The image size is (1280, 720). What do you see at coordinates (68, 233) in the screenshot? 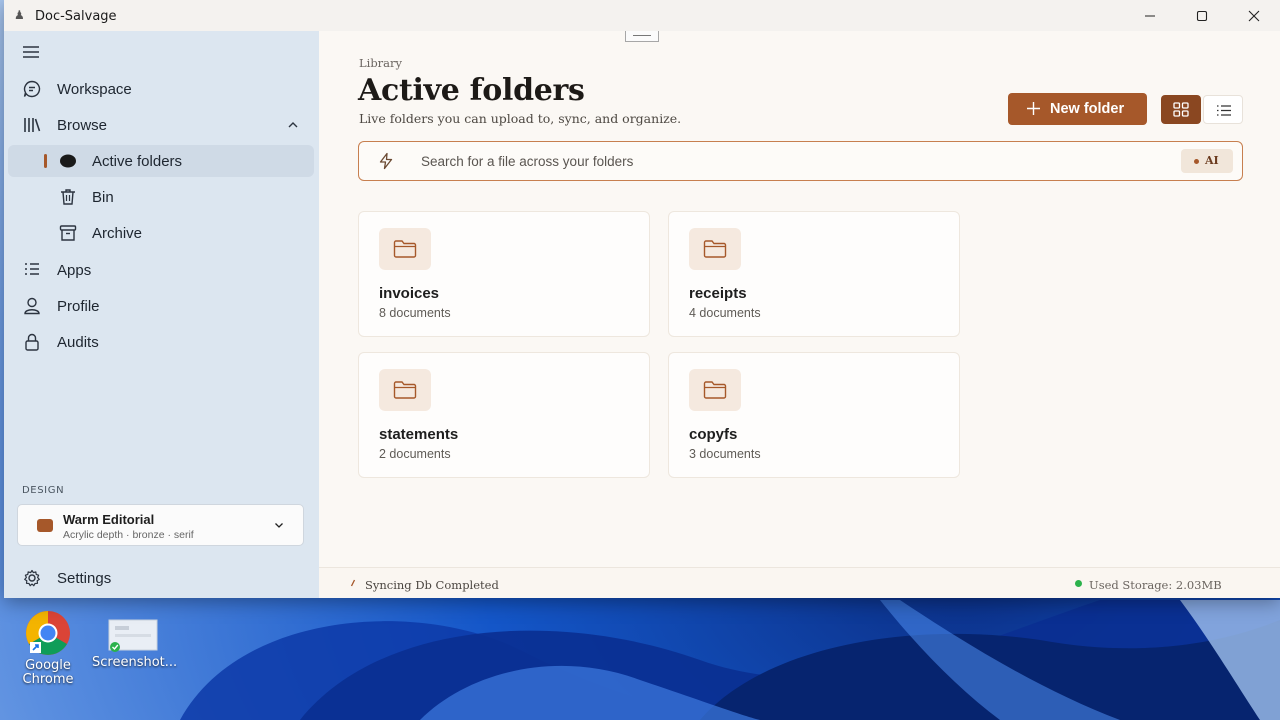
I see `archive-icon` at bounding box center [68, 233].